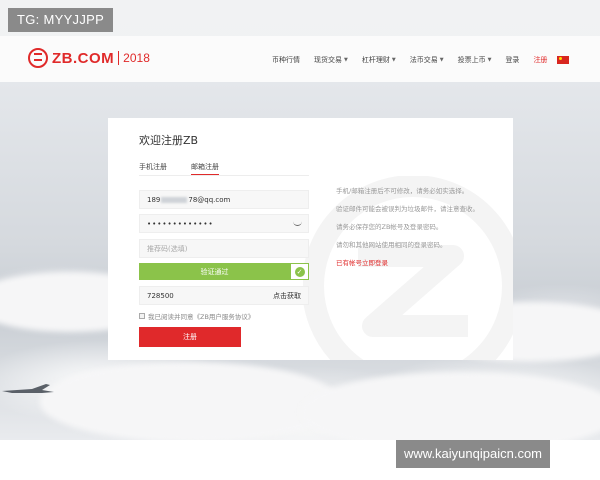  I want to click on email-field: 189 78@qq.com, so click(224, 199).